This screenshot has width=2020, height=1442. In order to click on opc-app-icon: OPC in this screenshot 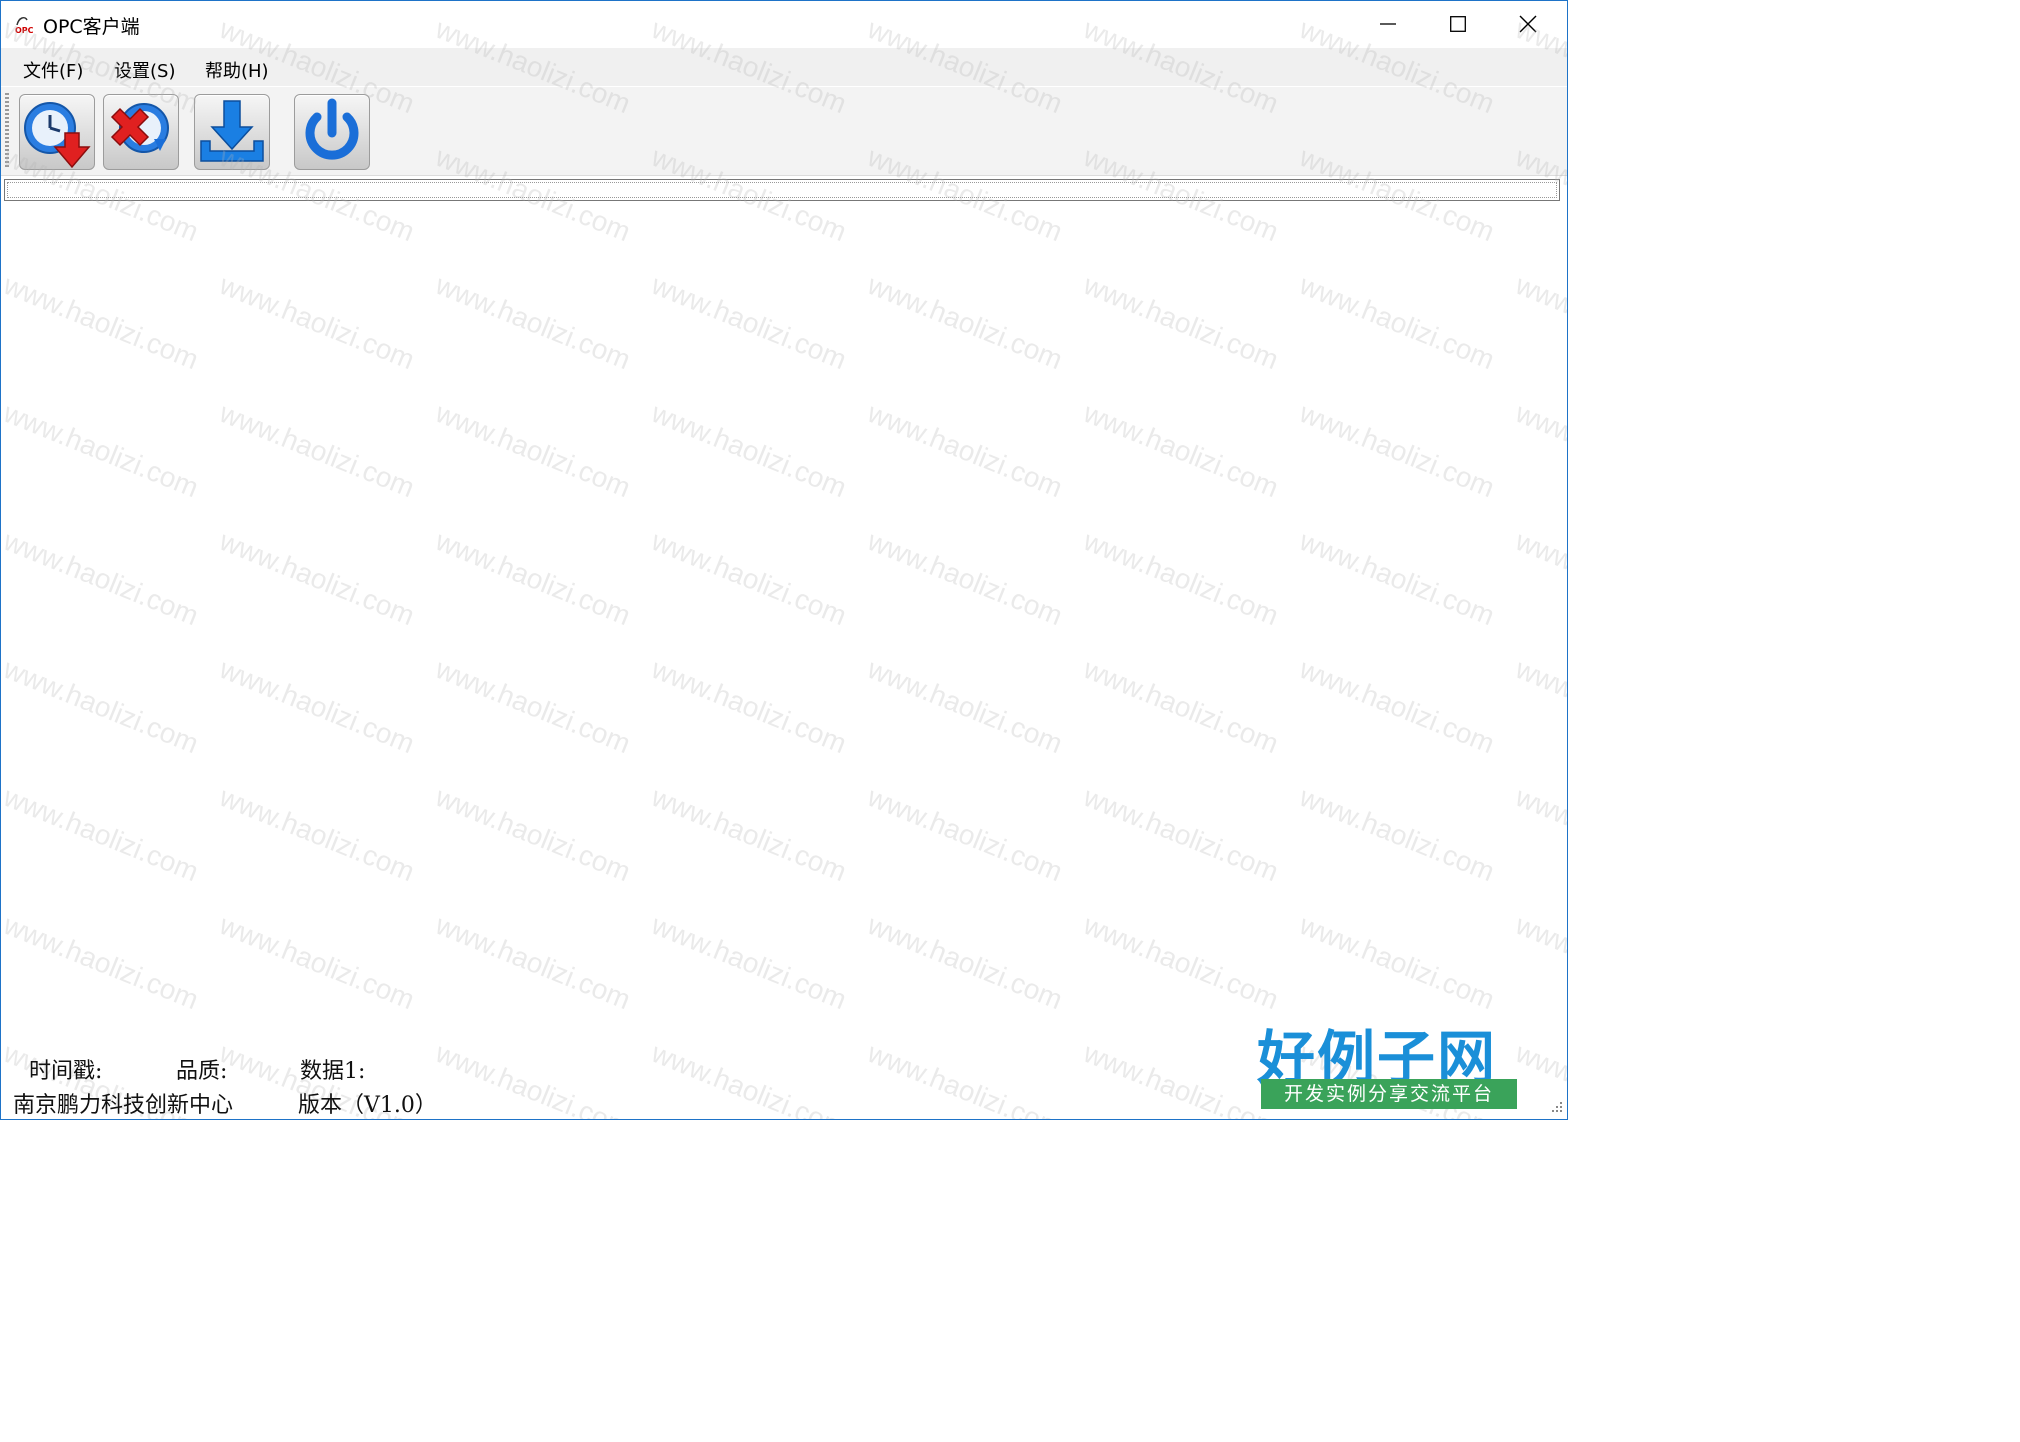, I will do `click(24, 25)`.